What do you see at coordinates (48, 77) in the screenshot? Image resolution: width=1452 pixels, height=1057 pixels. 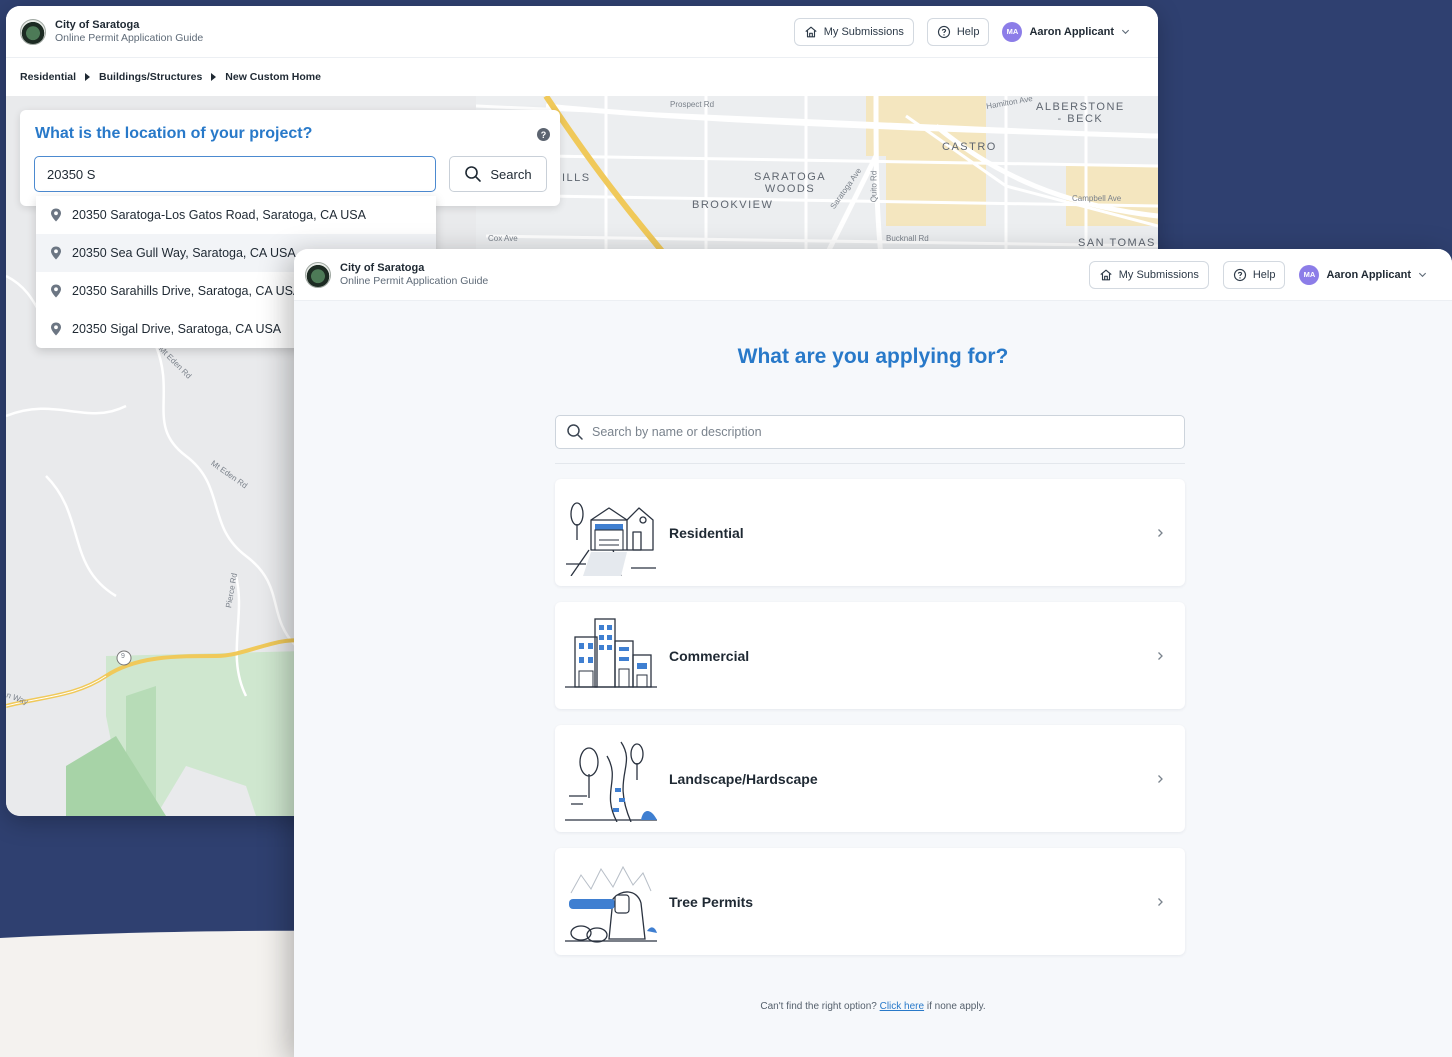 I see `breadcrumb-item-residential: Residential` at bounding box center [48, 77].